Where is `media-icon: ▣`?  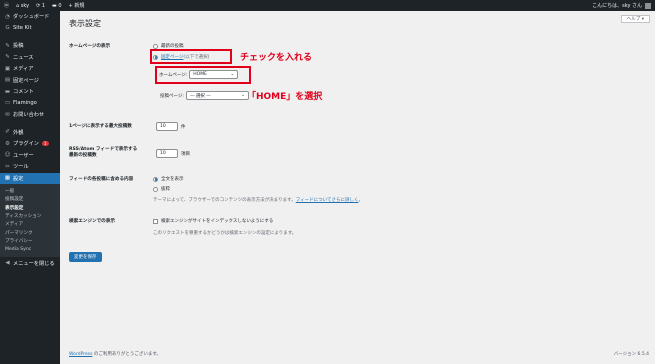 media-icon: ▣ is located at coordinates (7, 68).